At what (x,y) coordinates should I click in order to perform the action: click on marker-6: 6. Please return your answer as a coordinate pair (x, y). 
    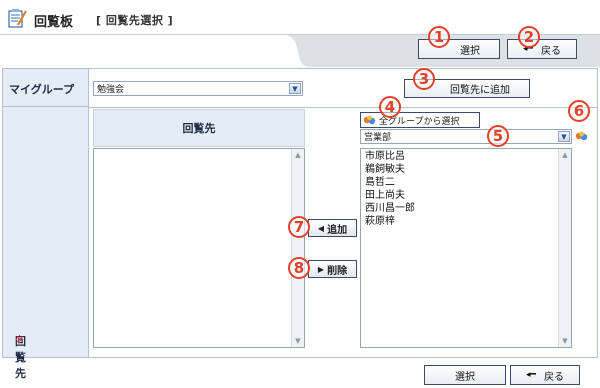
    Looking at the image, I should click on (579, 111).